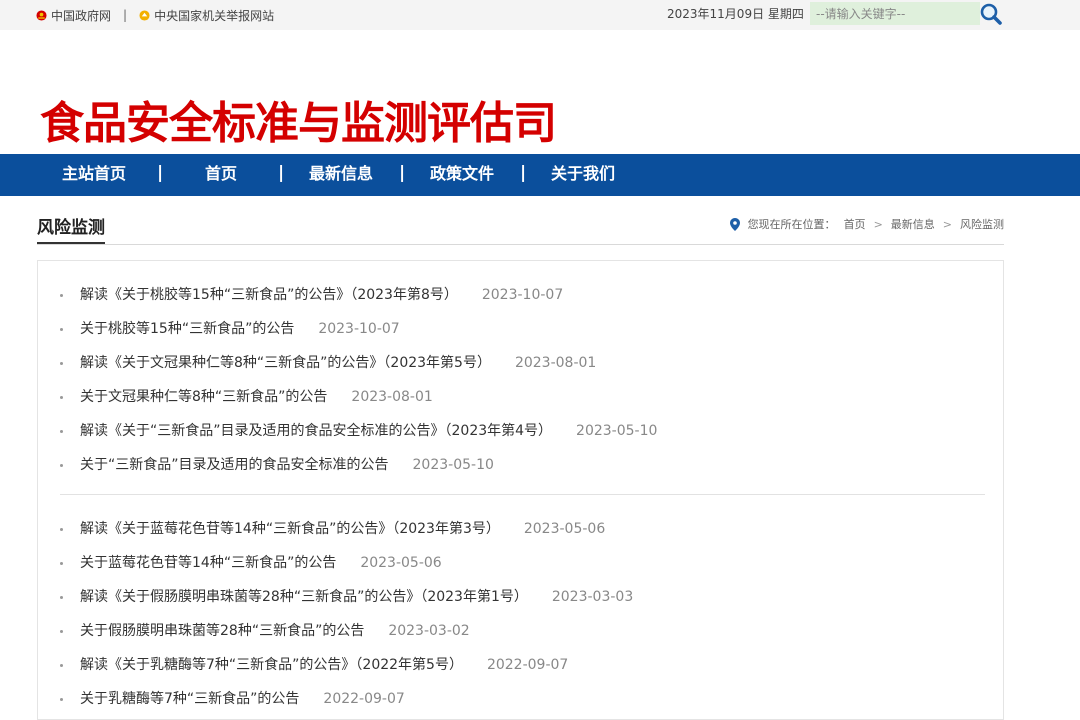  Describe the element at coordinates (41, 15) in the screenshot. I see `national-emblem-icon` at that location.